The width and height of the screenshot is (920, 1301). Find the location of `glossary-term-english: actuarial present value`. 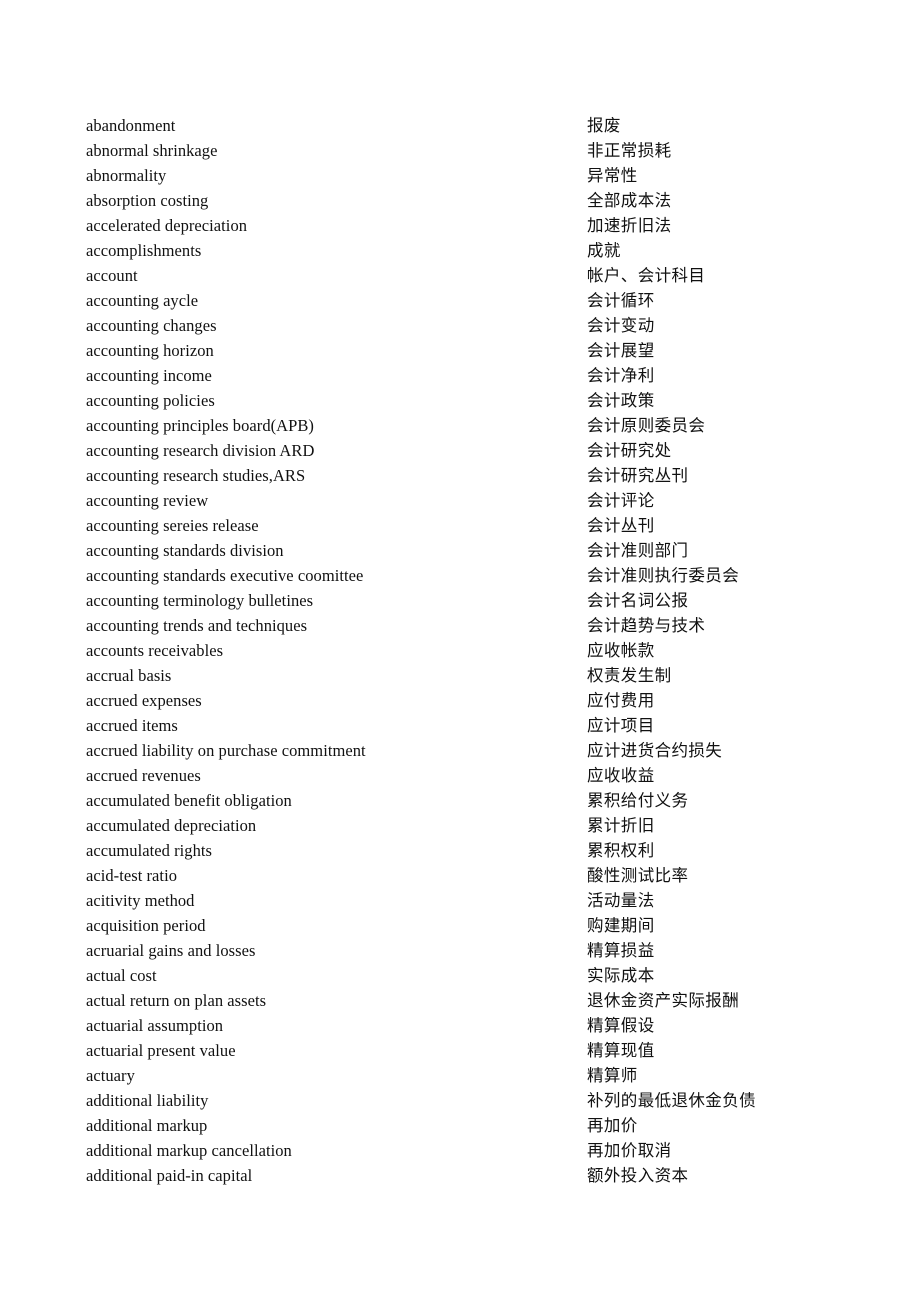

glossary-term-english: actuarial present value is located at coordinates (161, 1050).